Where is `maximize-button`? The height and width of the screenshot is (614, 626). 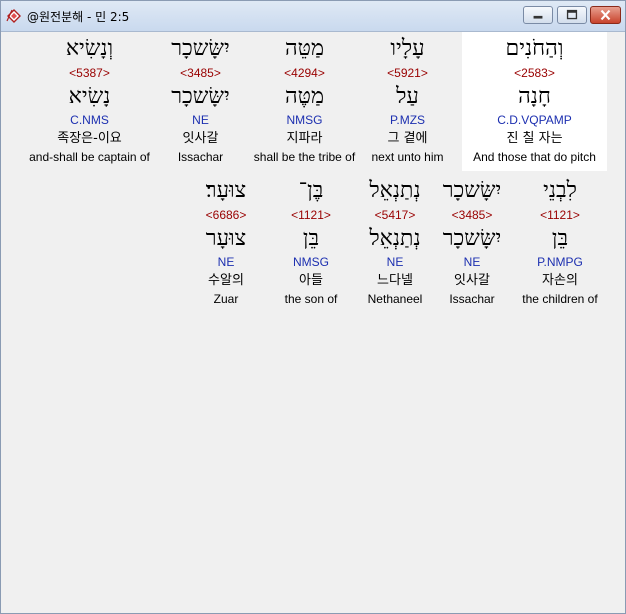 maximize-button is located at coordinates (572, 15).